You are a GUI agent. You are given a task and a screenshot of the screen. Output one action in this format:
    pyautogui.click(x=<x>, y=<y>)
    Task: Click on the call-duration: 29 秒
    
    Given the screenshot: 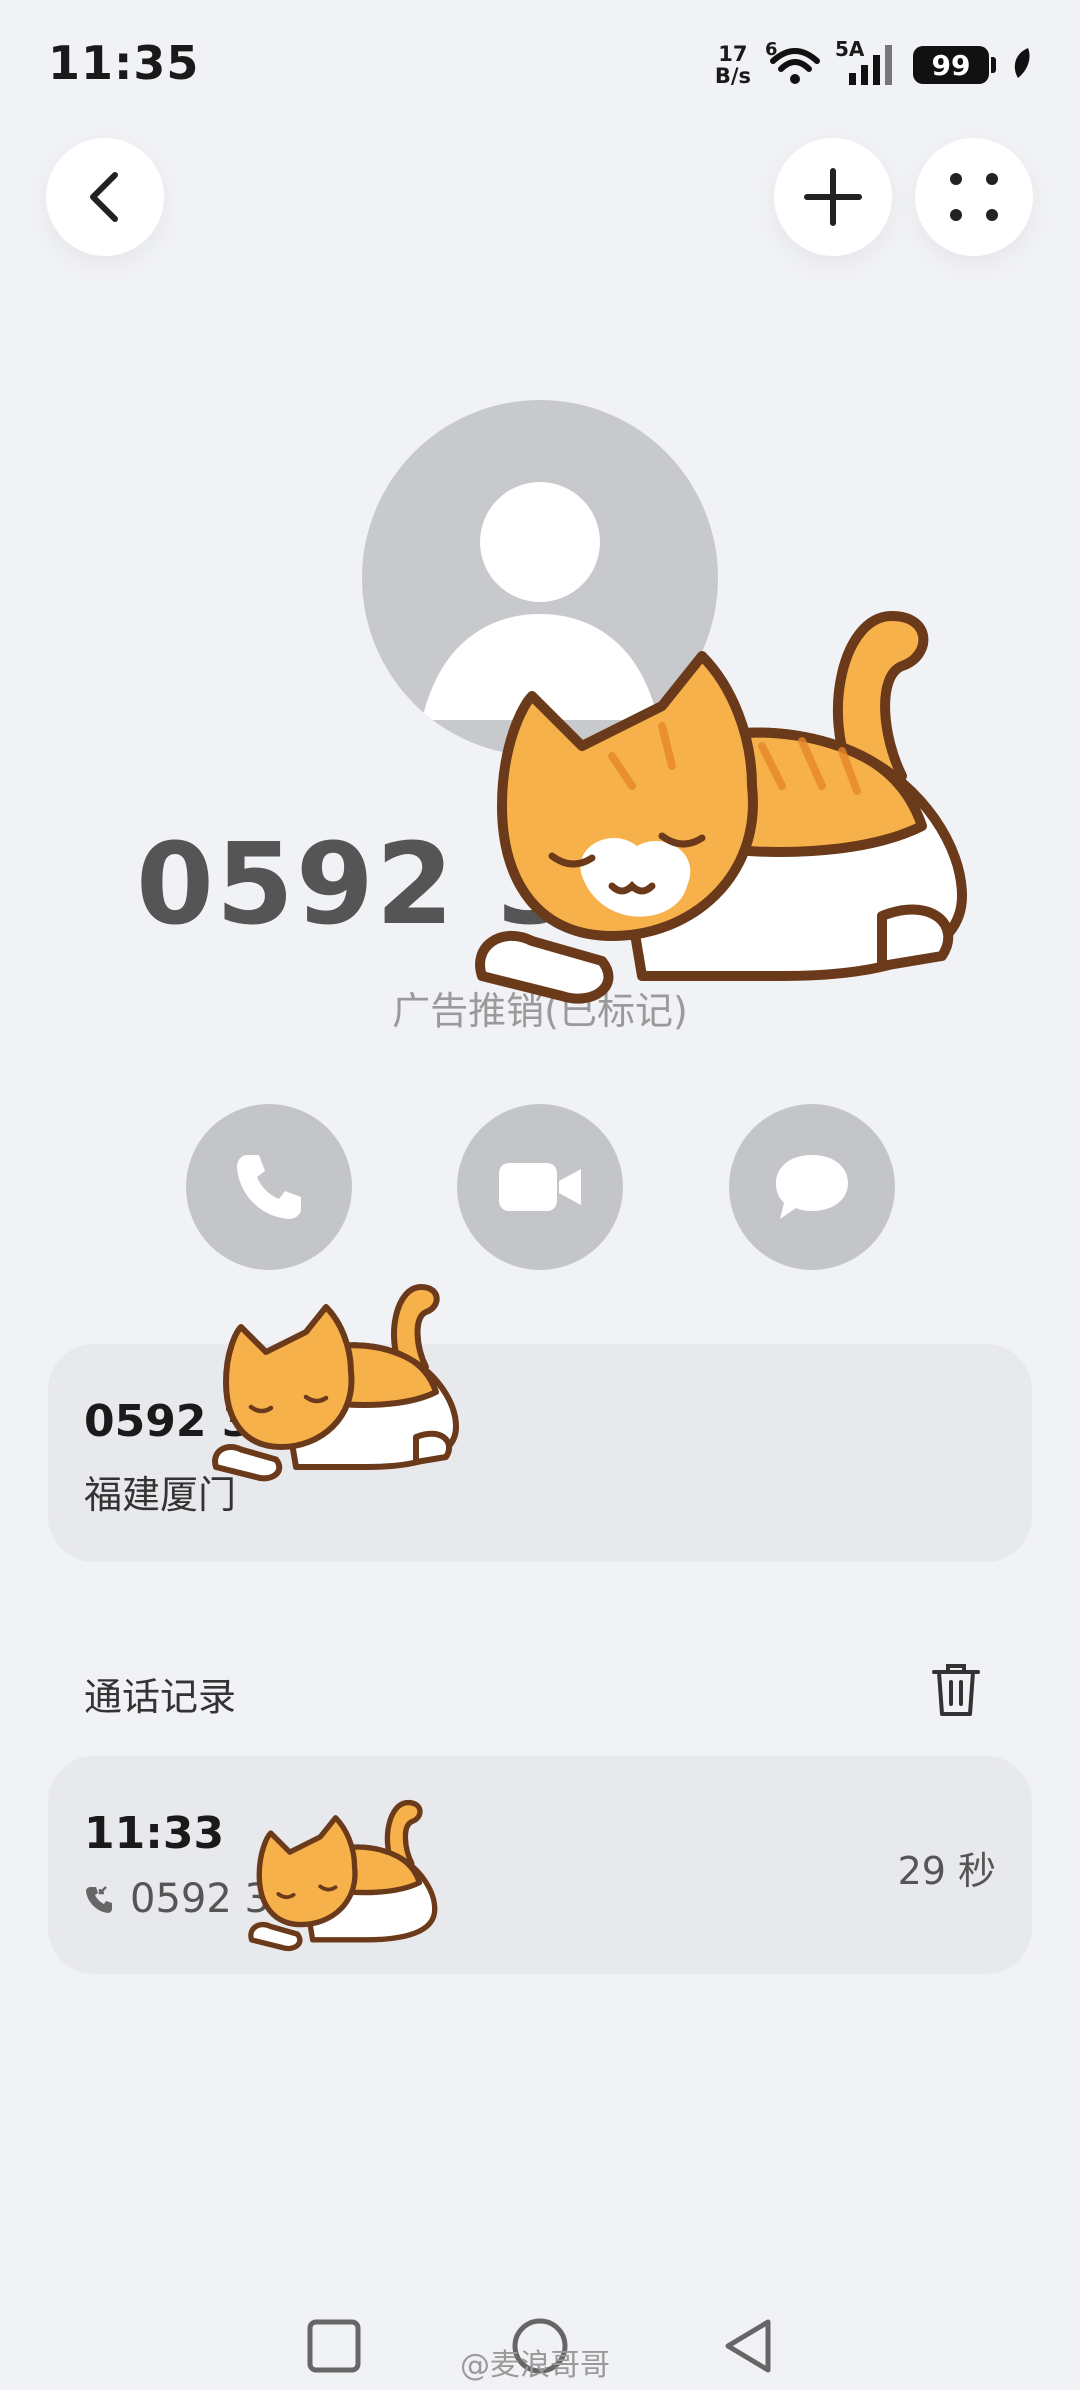 What is the action you would take?
    pyautogui.click(x=946, y=1871)
    